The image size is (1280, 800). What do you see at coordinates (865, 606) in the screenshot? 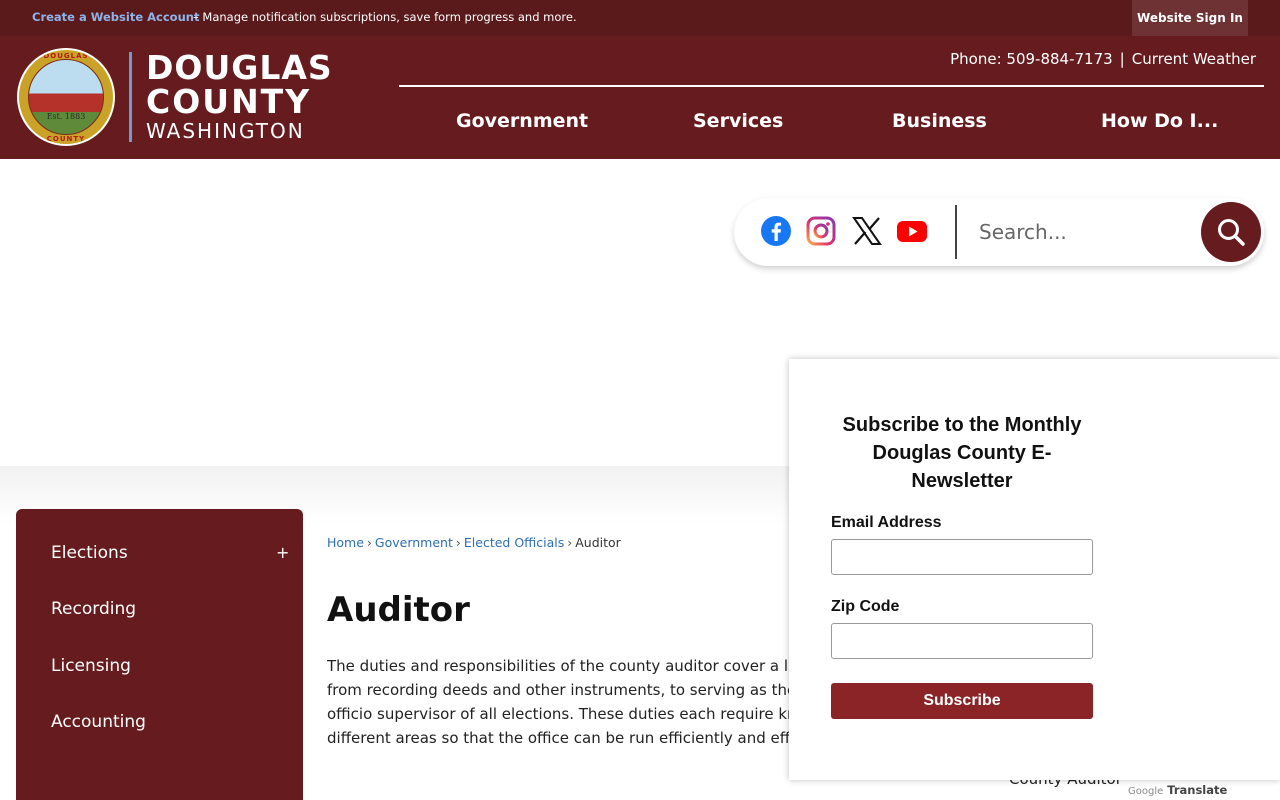
I see `zip-label: Zip Code` at bounding box center [865, 606].